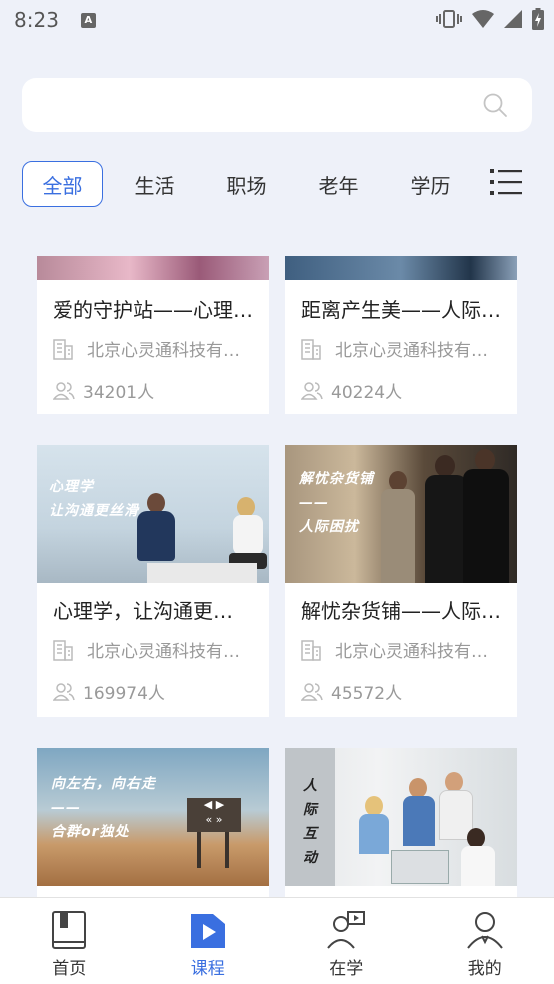 The height and width of the screenshot is (984, 554). I want to click on course-learners: 45572人, so click(351, 691).